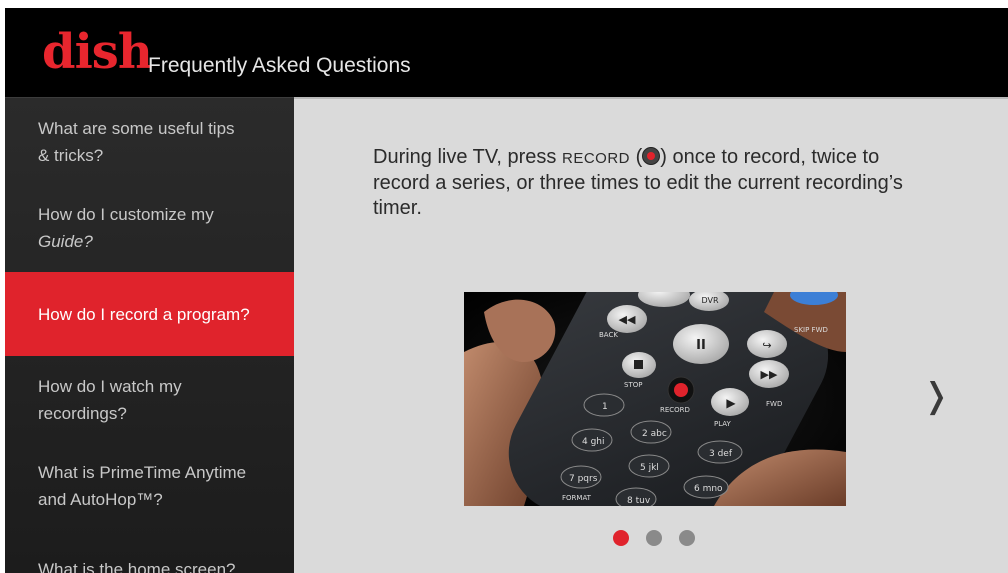 The height and width of the screenshot is (573, 1008). Describe the element at coordinates (721, 454) in the screenshot. I see `key-3: 3 def` at that location.